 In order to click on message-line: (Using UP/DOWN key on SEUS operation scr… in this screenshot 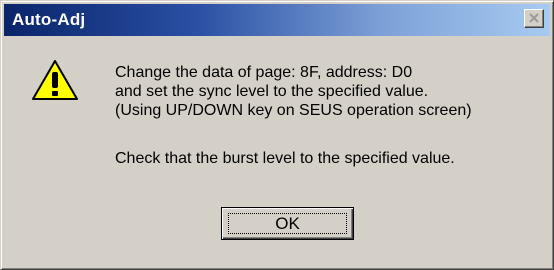, I will do `click(293, 110)`.